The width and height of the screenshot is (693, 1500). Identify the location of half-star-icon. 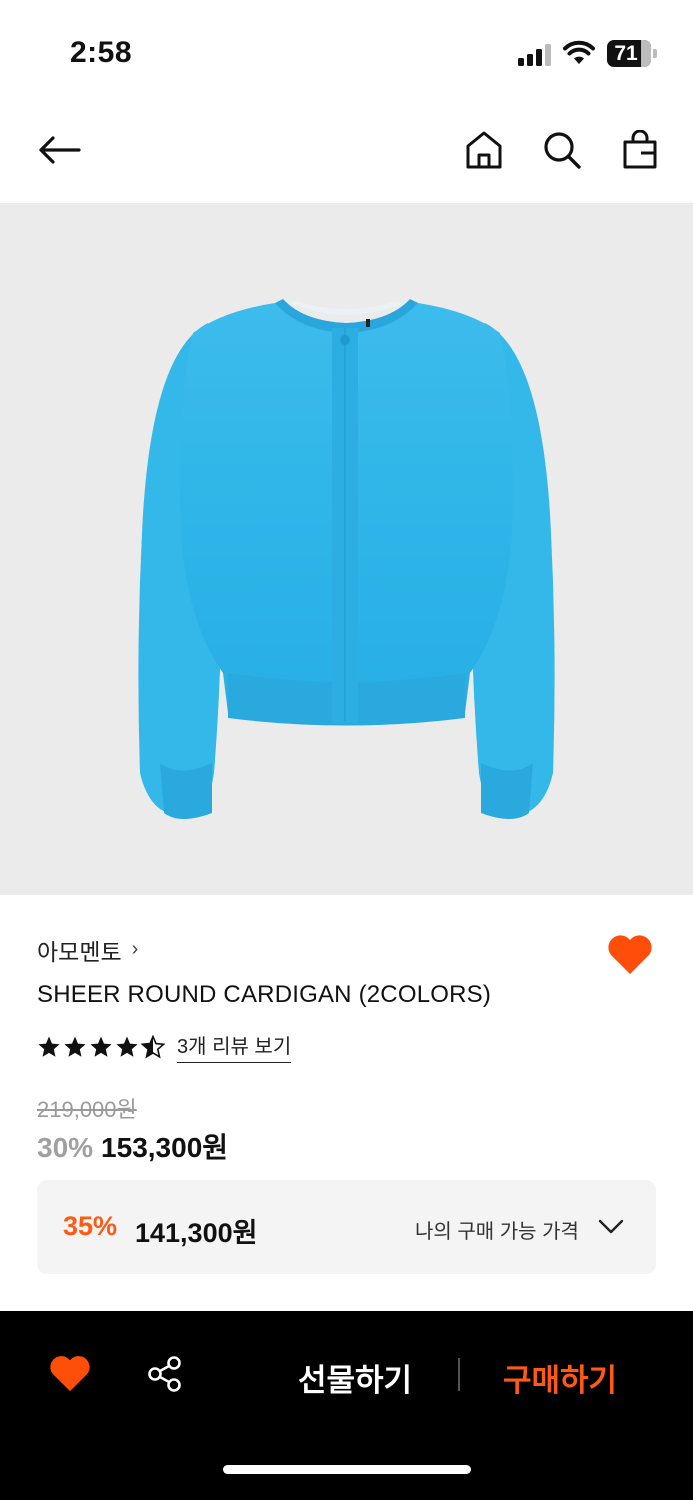
(153, 1046).